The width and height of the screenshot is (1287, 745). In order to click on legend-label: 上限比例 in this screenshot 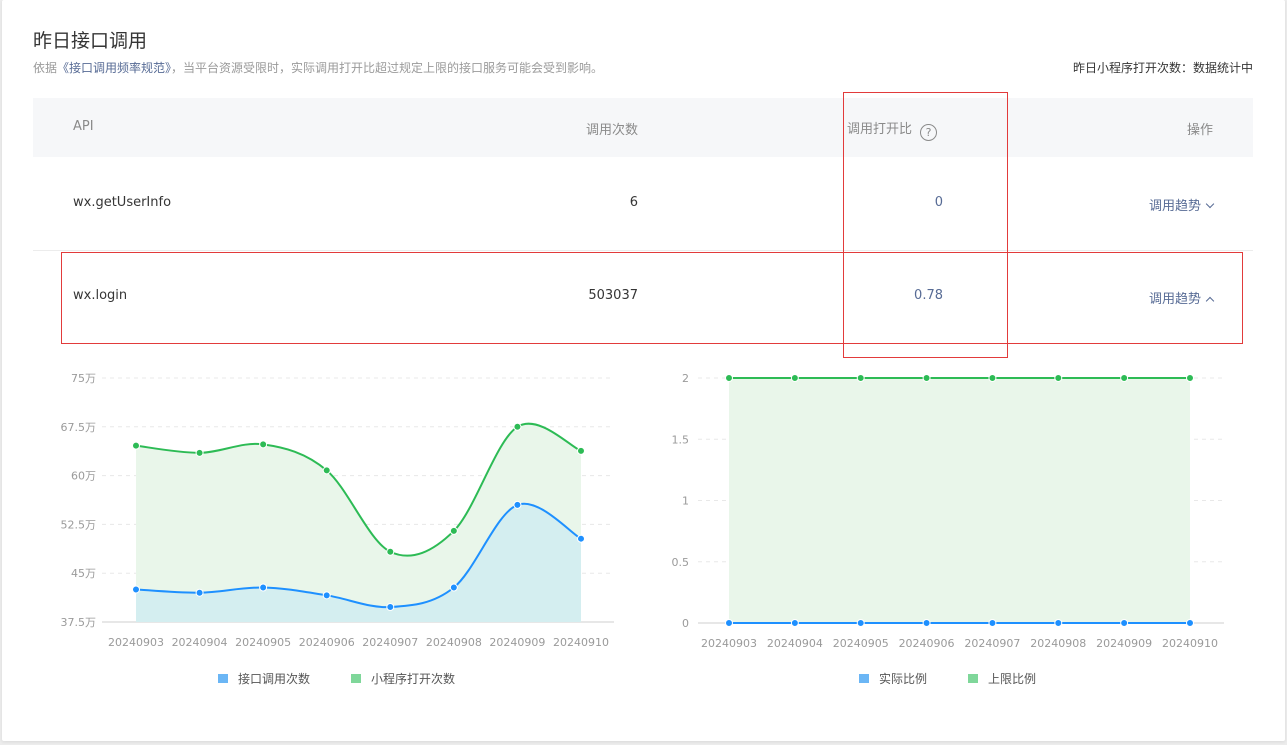, I will do `click(1012, 679)`.